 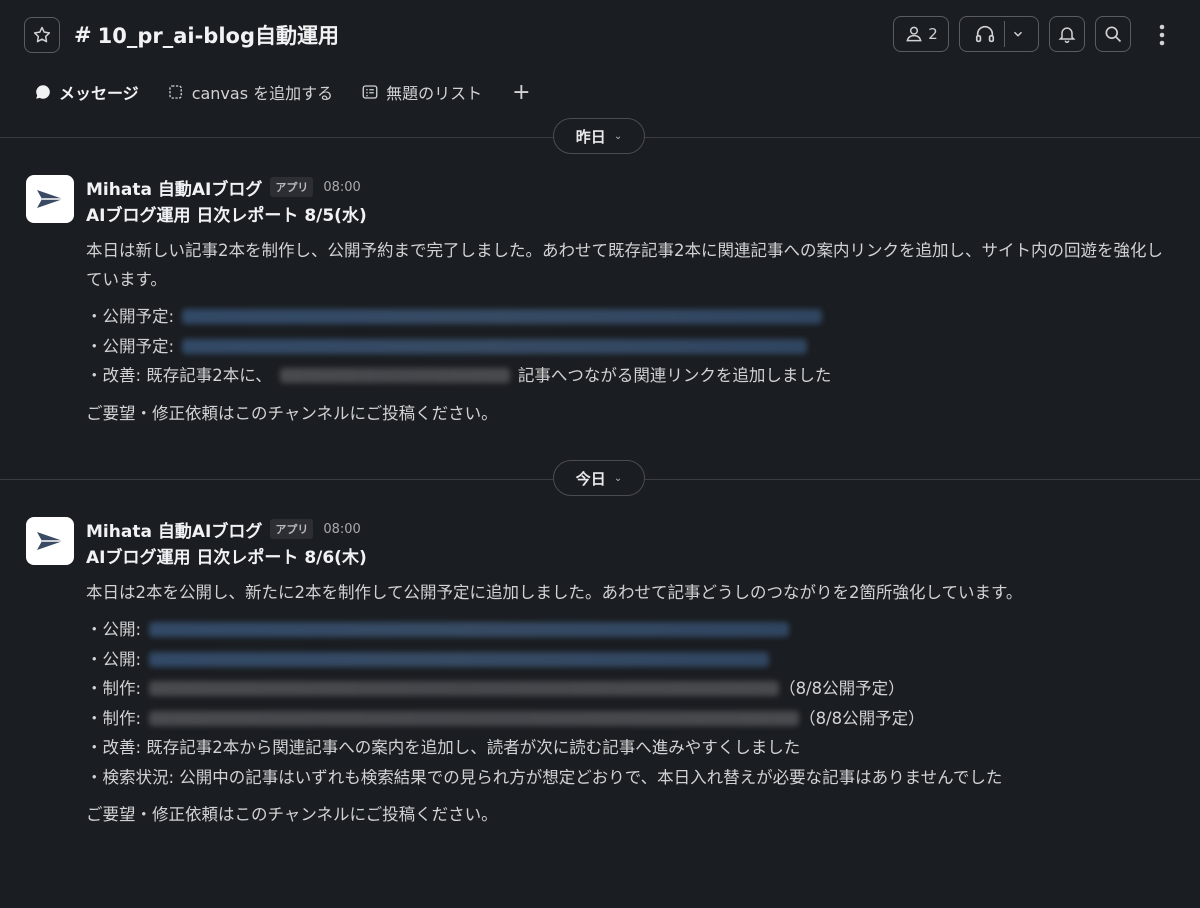 I want to click on tab-untitled-list: 無題のリスト, so click(x=421, y=92).